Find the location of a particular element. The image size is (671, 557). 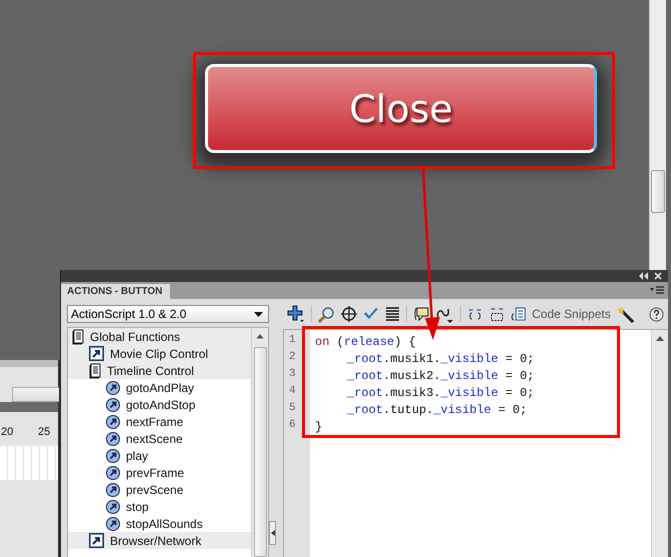

code-line: _root.musik2._visible = 0; is located at coordinates (440, 376).